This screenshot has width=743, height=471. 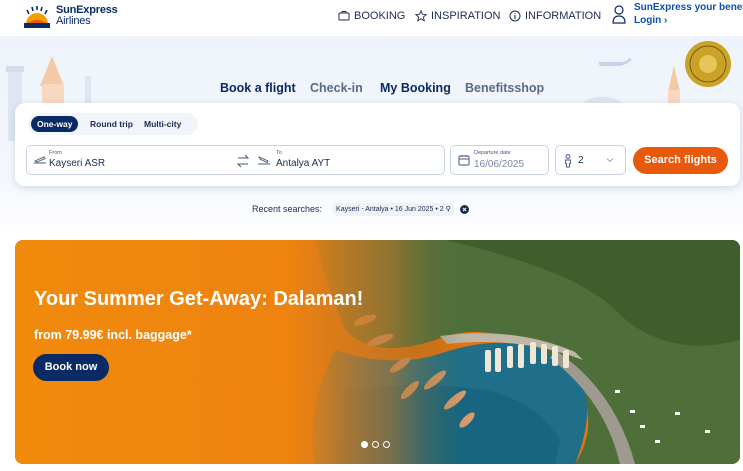 I want to click on recent-search-item: Kayseri - Antalya • 16 Jun 2025 • 2 ⚲, so click(x=393, y=209).